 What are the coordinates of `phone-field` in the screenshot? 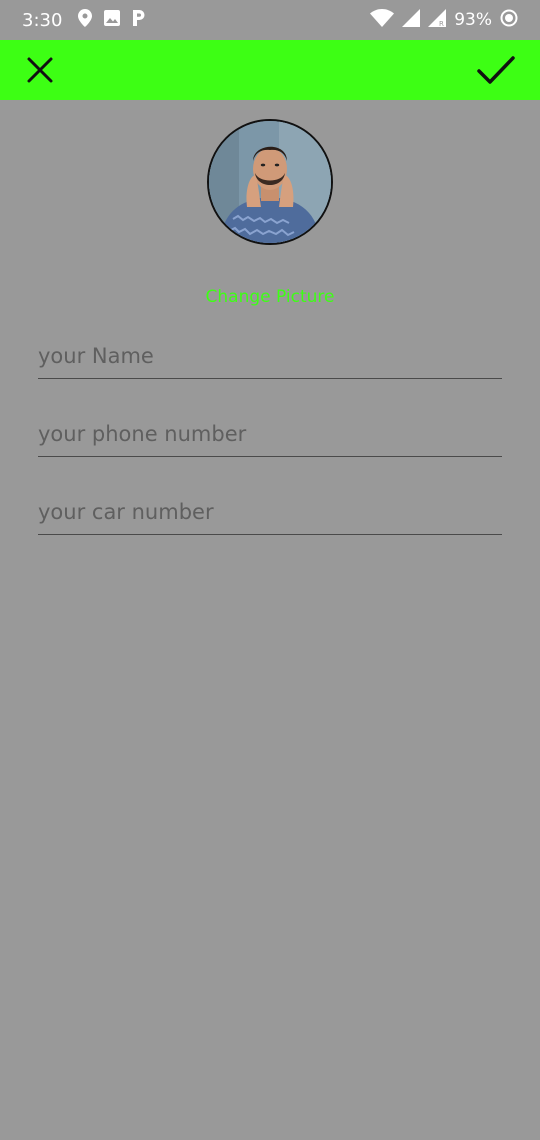 It's located at (270, 434).